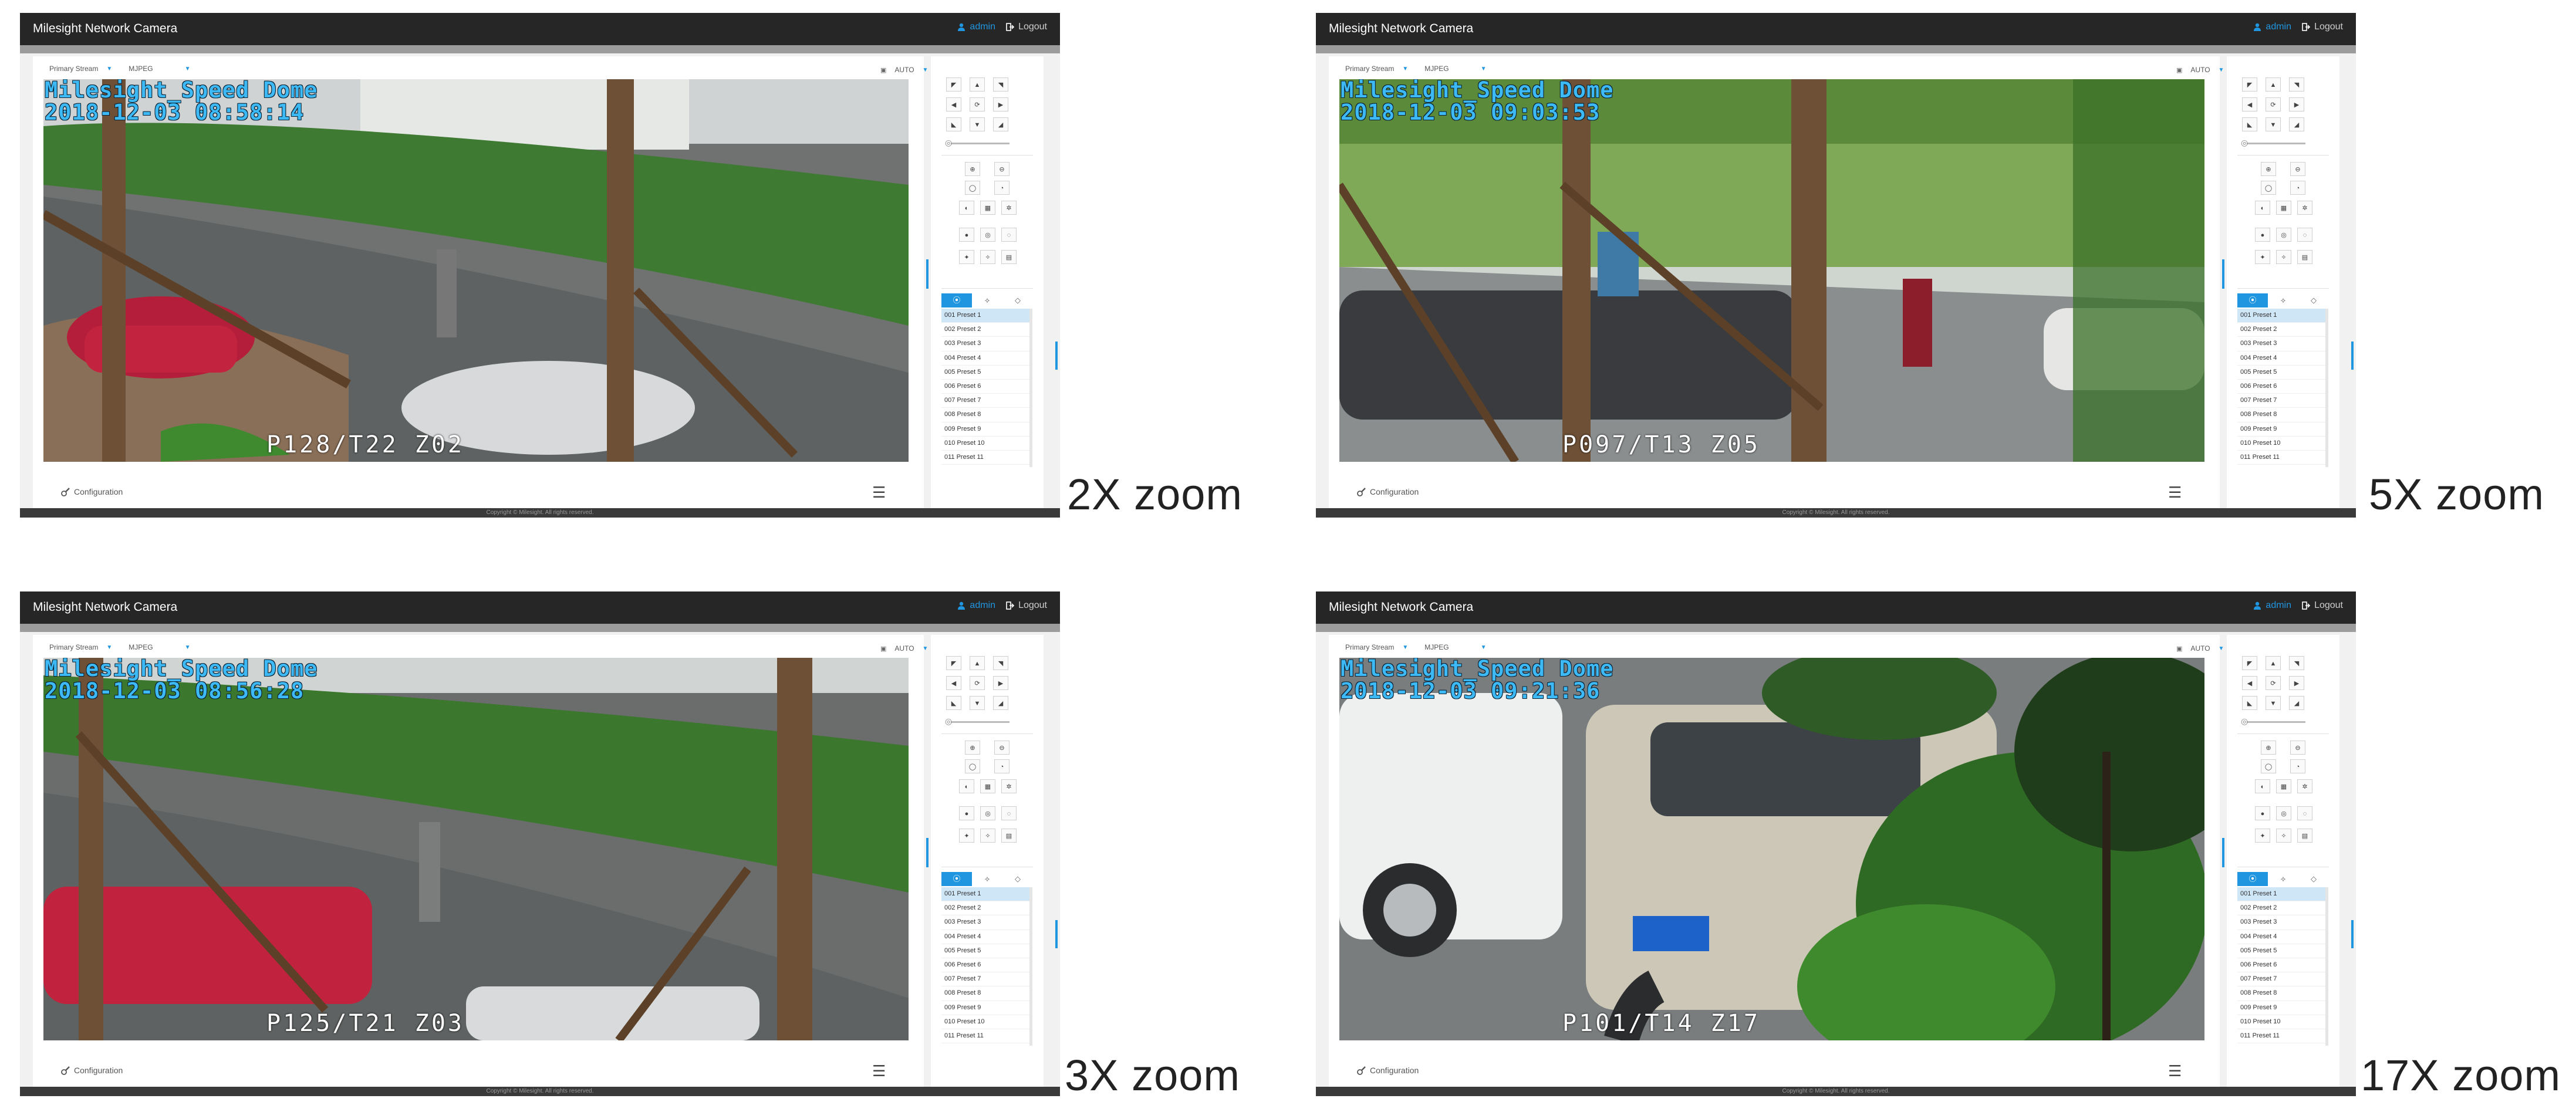  What do you see at coordinates (2296, 703) in the screenshot?
I see `ptz-down-right-button: ◢` at bounding box center [2296, 703].